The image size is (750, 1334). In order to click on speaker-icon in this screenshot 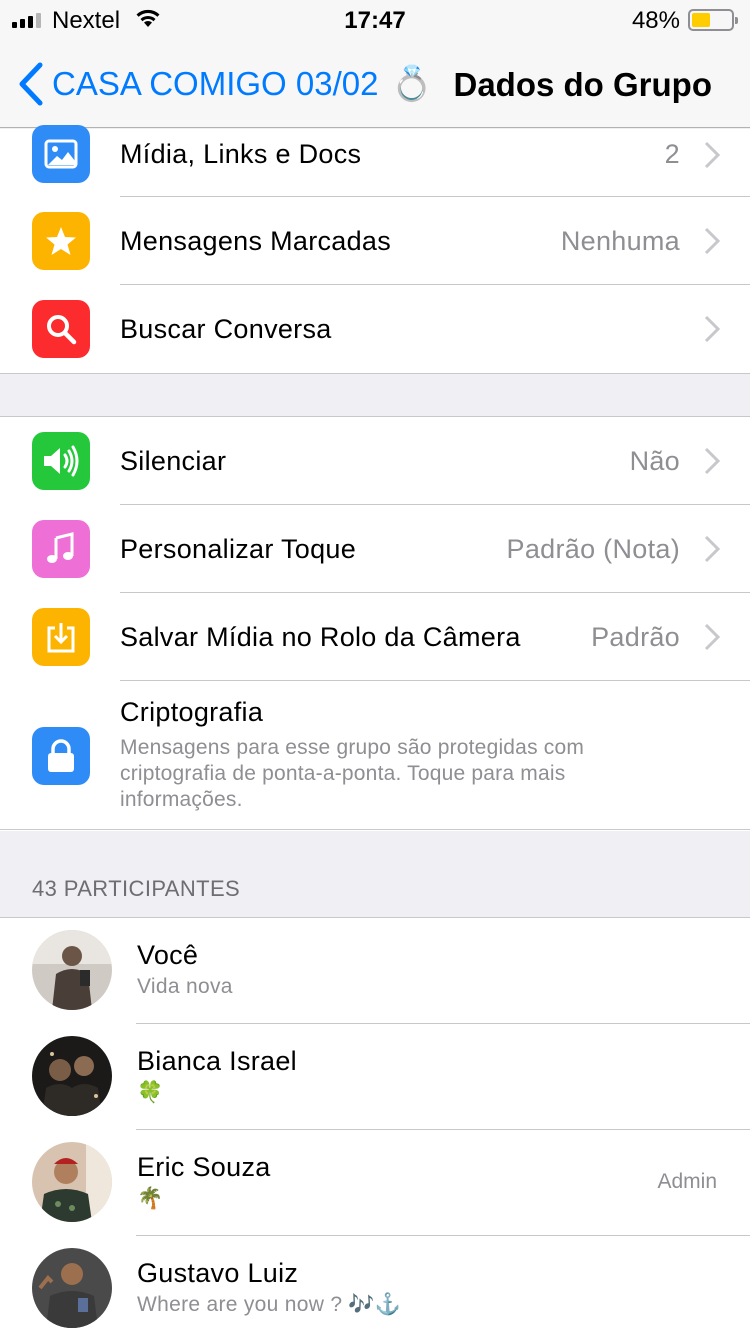, I will do `click(61, 461)`.